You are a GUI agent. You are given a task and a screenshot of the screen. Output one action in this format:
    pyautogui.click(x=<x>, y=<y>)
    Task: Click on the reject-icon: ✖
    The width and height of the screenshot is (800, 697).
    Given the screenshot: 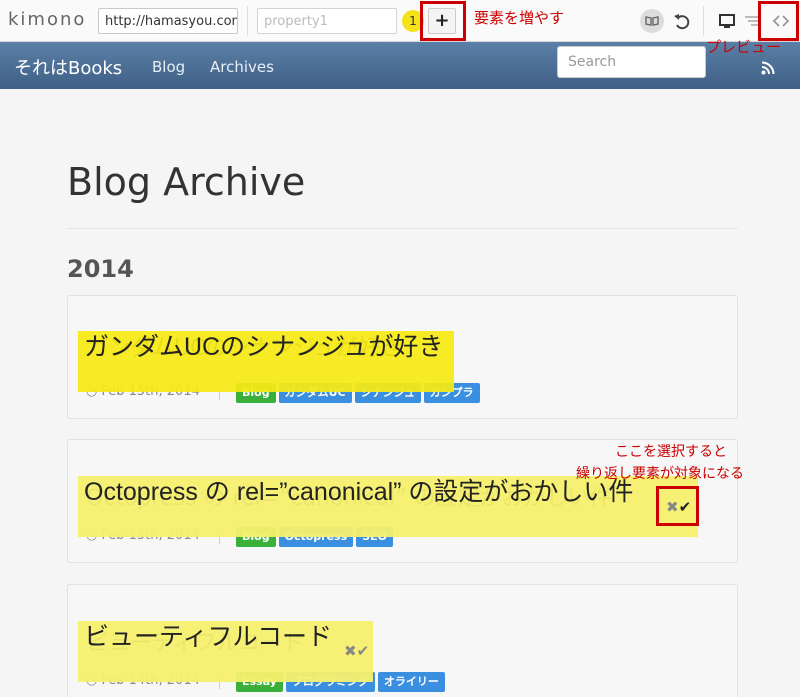 What is the action you would take?
    pyautogui.click(x=350, y=651)
    